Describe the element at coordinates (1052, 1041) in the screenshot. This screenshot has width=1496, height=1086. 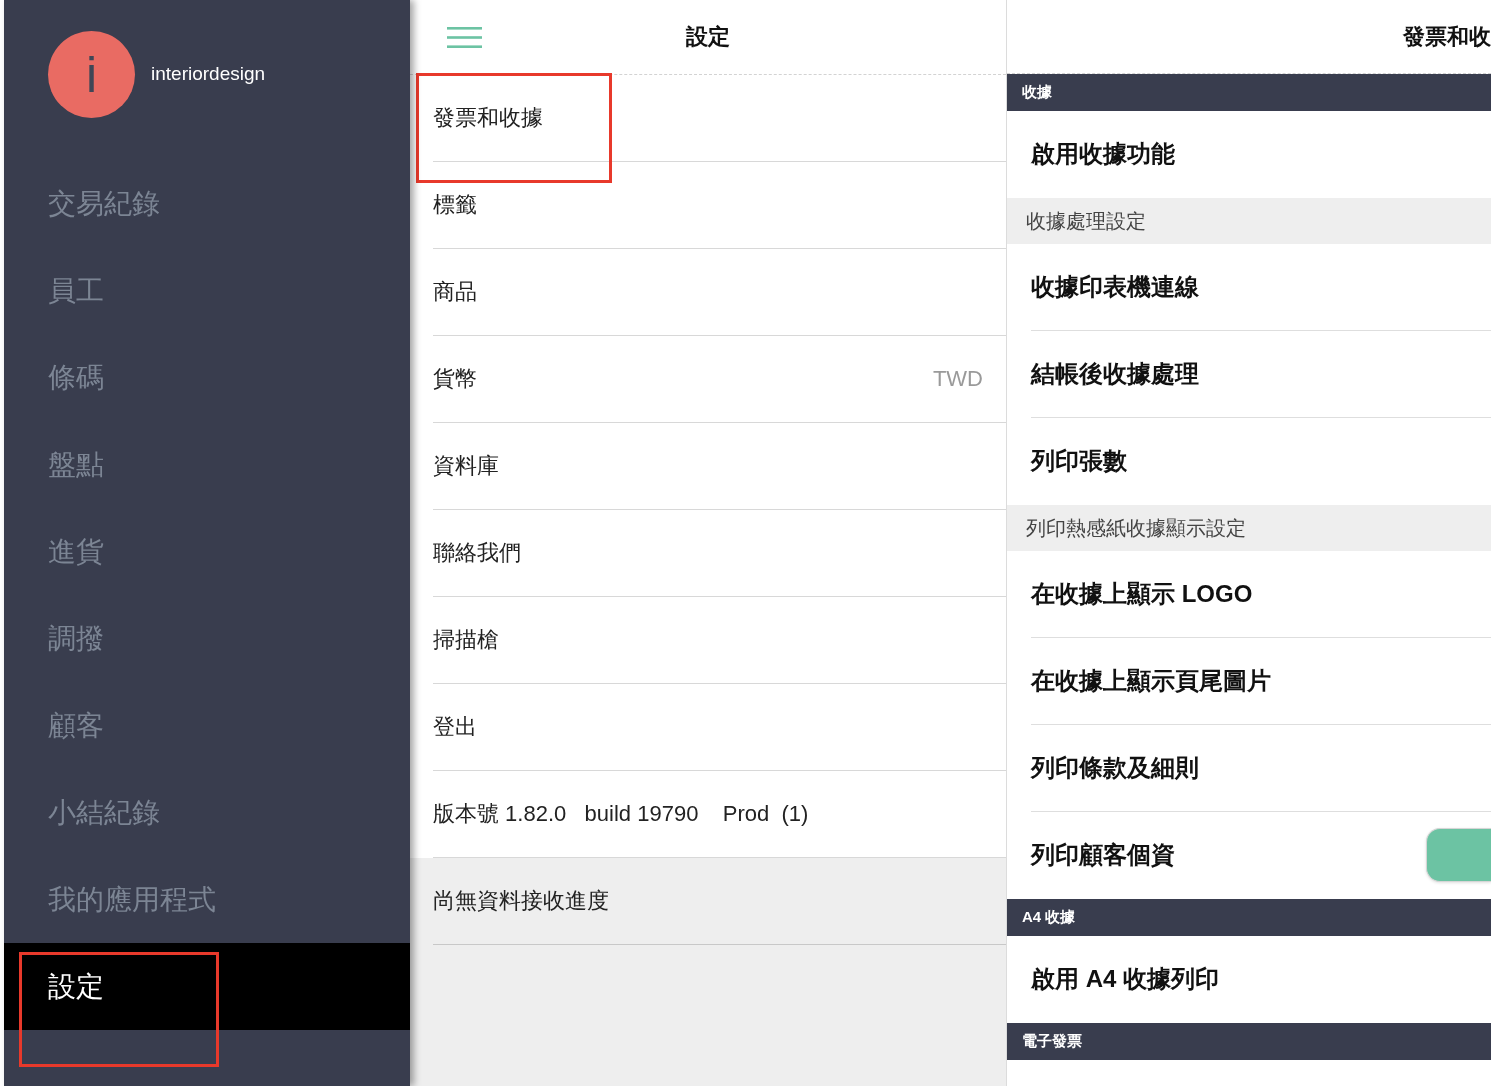
I see `section-header: 電子發票` at that location.